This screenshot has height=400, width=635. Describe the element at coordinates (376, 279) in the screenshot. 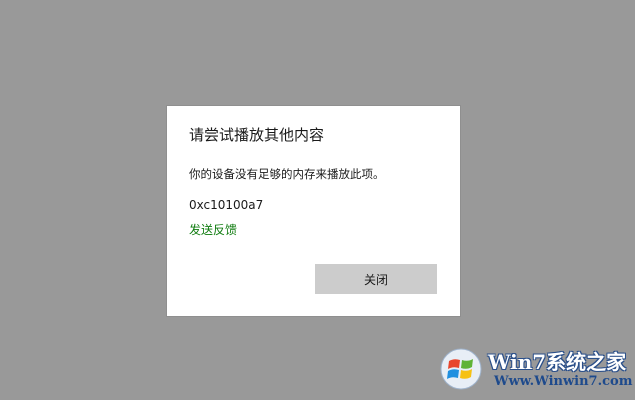

I see `close-button: 关闭` at that location.